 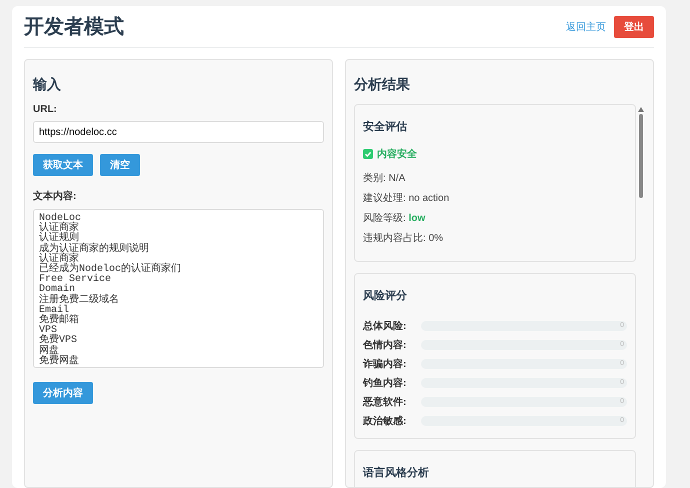 I want to click on risk-label: 诈骗内容:, so click(x=385, y=363).